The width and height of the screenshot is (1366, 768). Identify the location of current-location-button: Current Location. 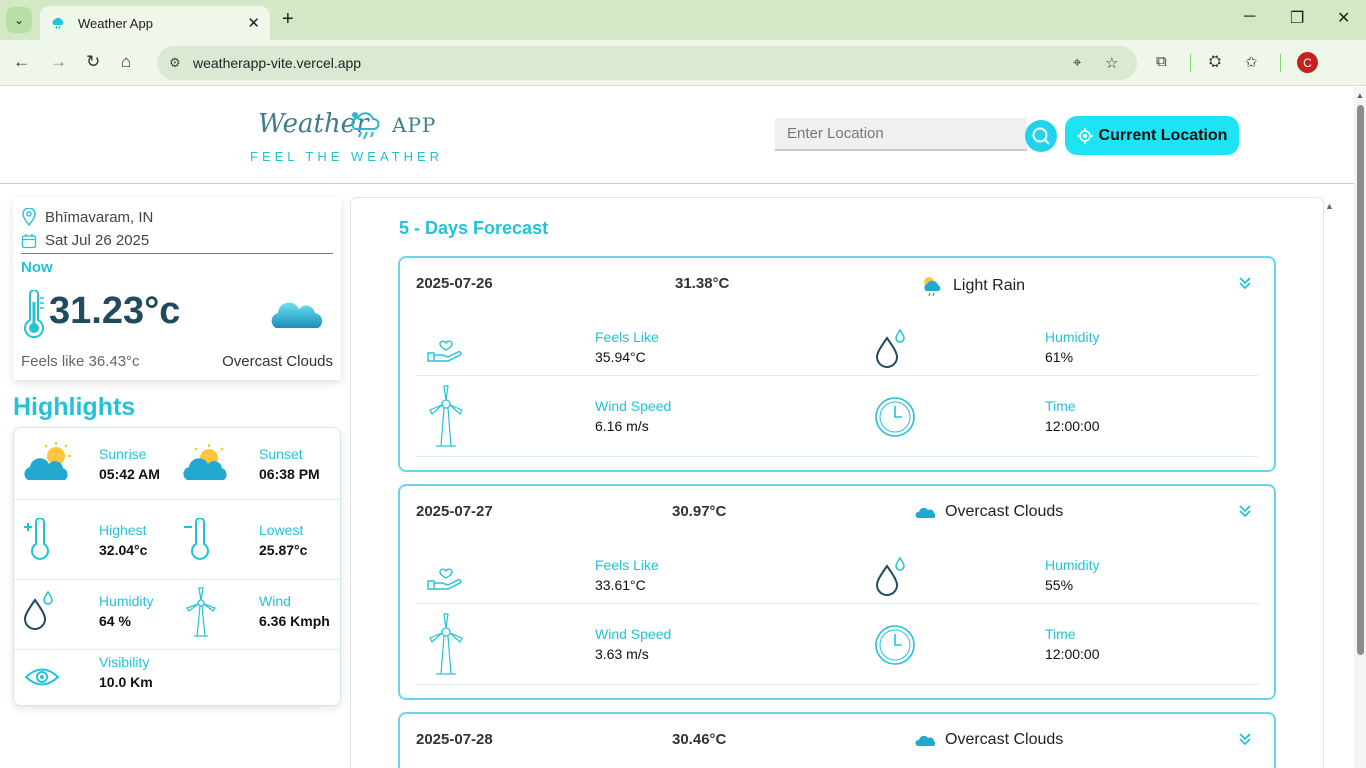
(1152, 135).